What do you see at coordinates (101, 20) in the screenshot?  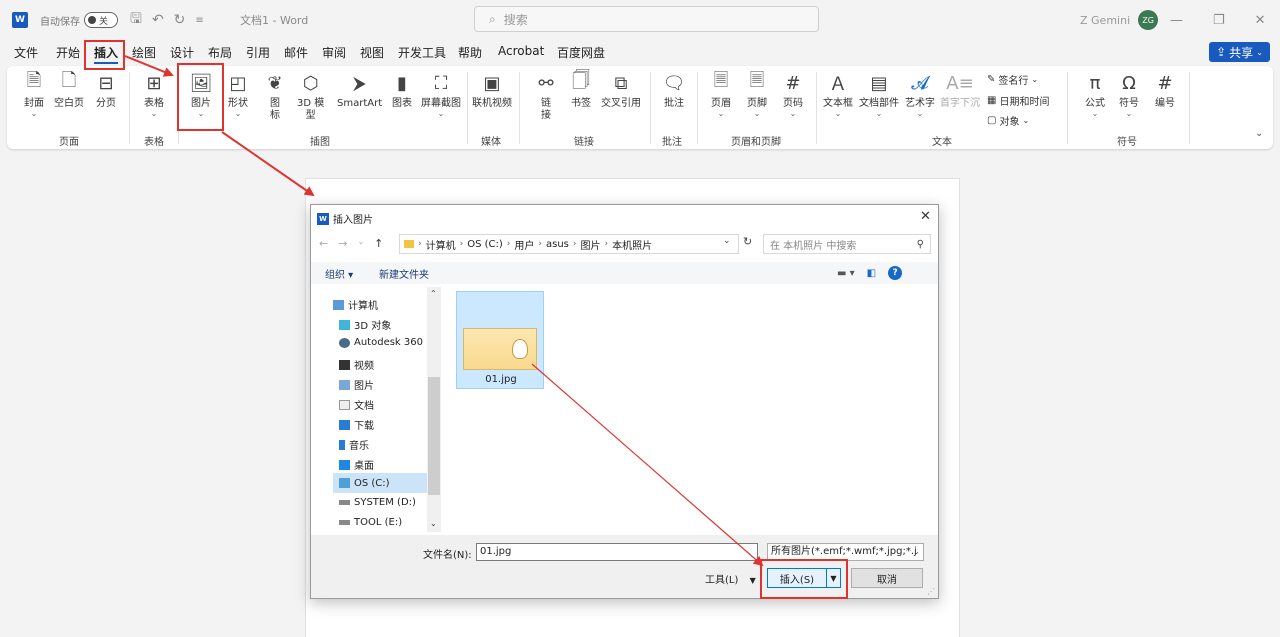 I see `autosave-toggle: 关` at bounding box center [101, 20].